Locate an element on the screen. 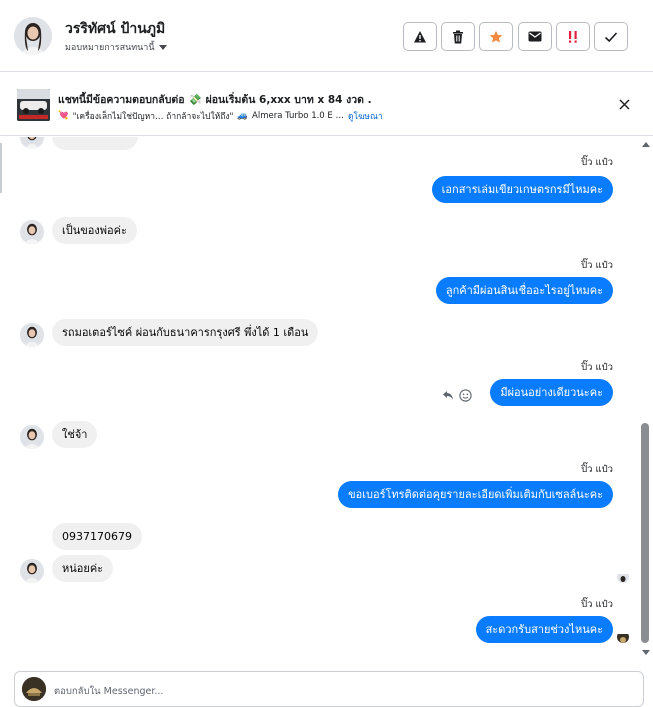  delete-button is located at coordinates (458, 36).